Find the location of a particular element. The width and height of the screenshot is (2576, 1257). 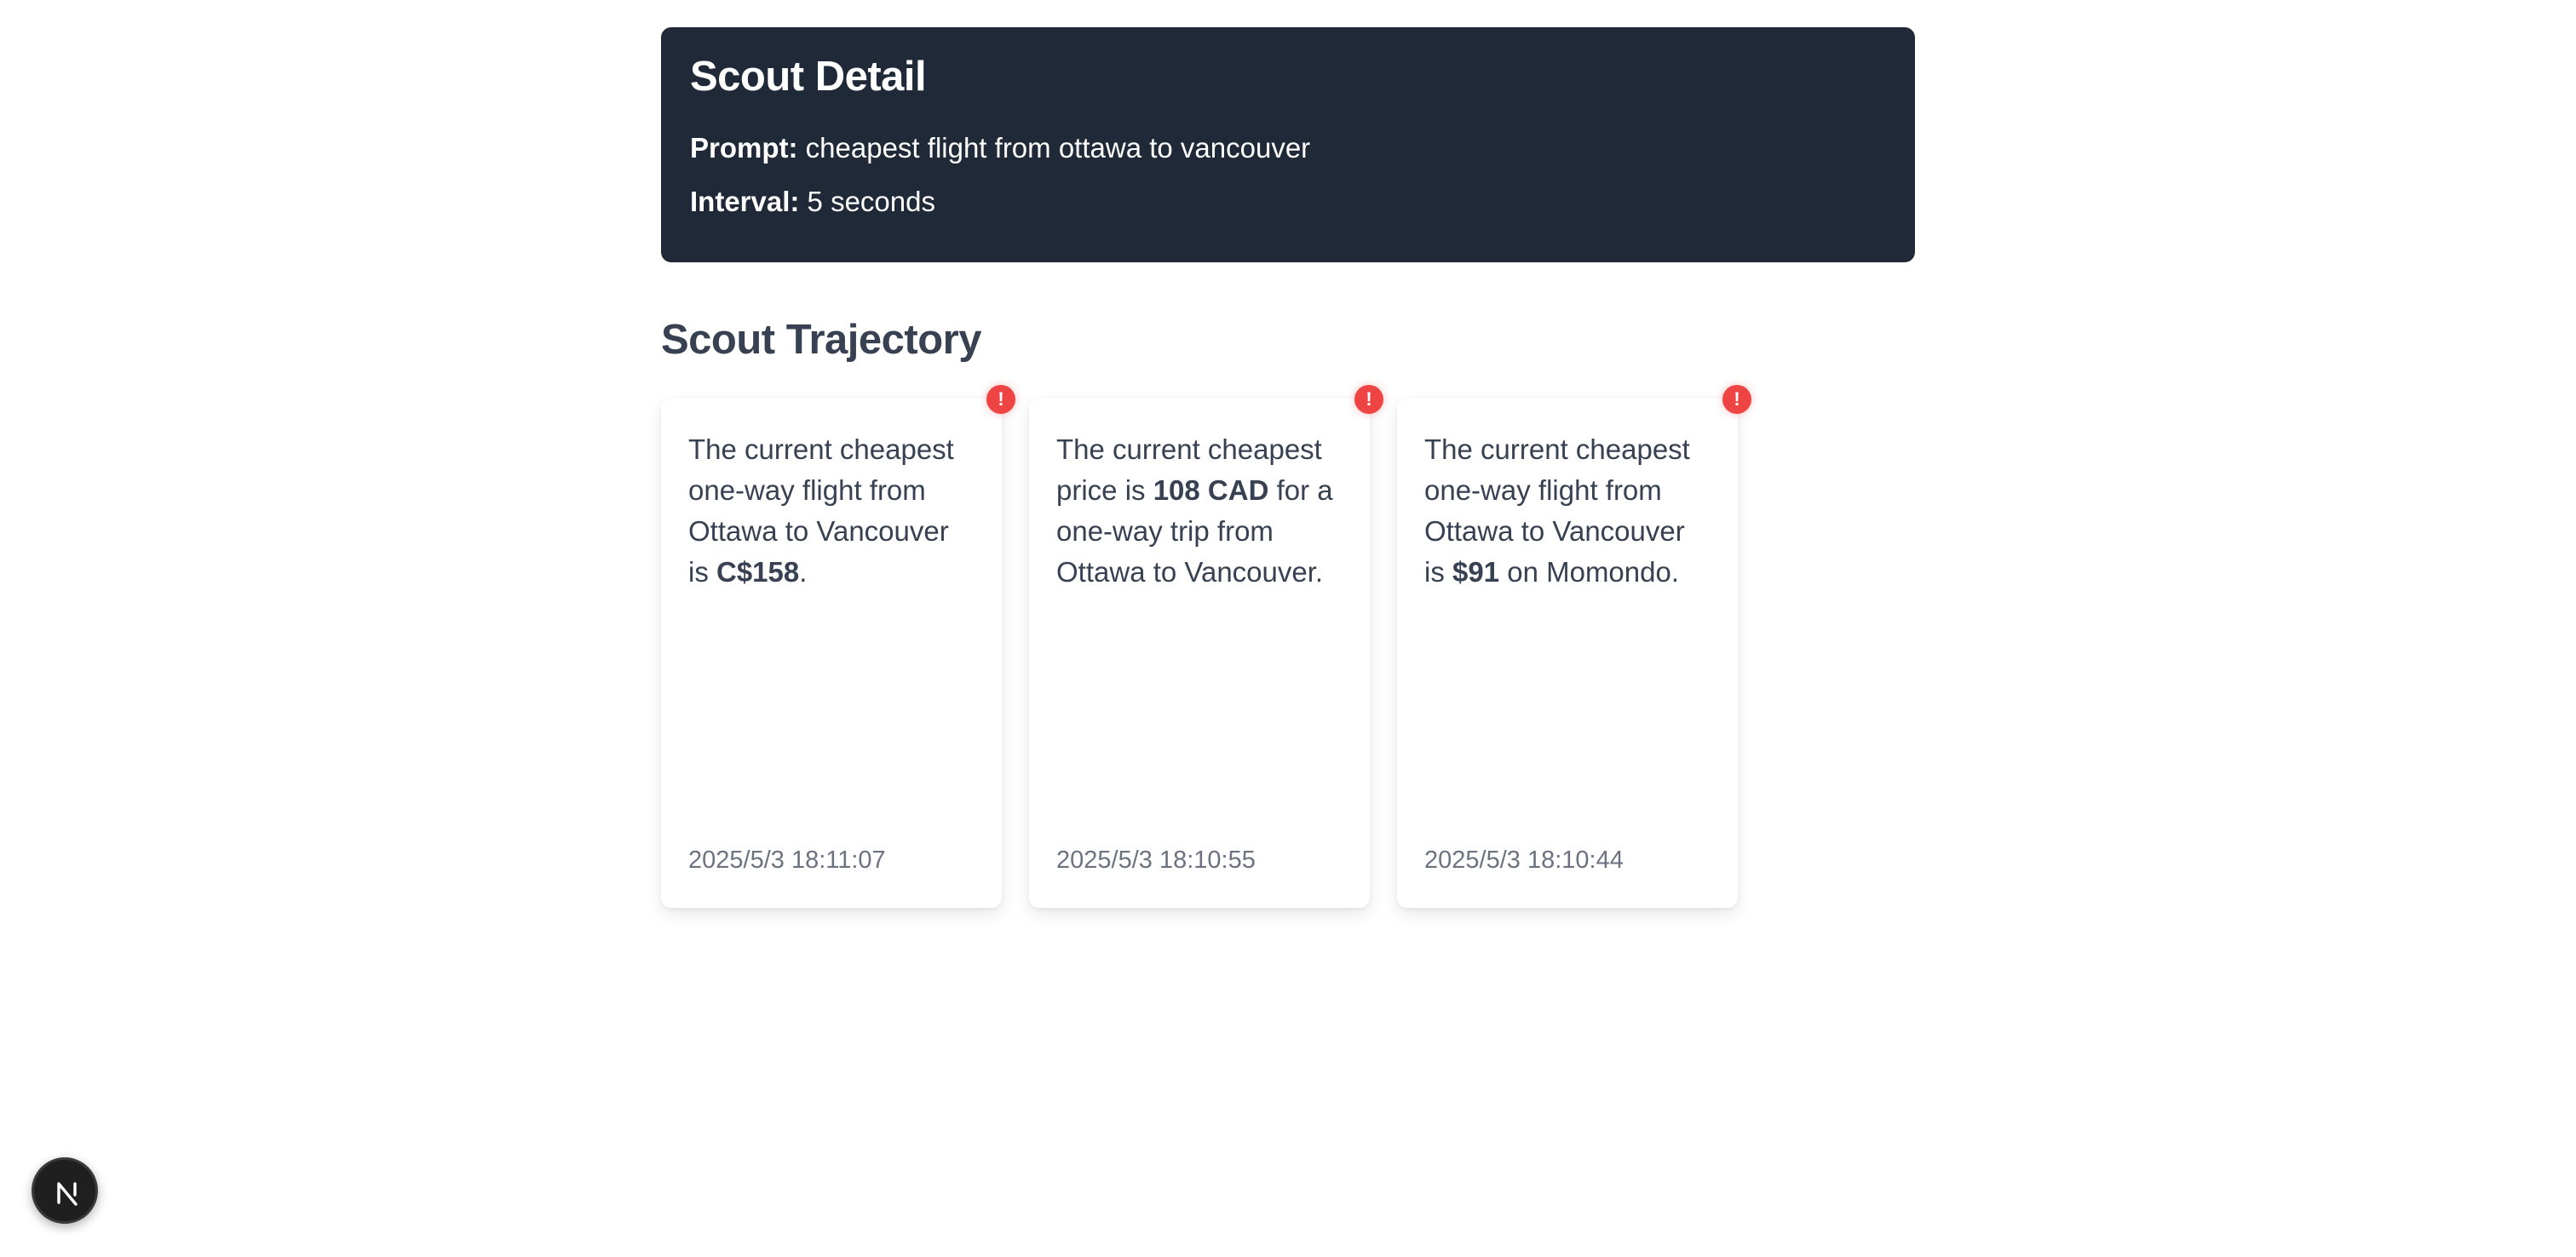

price-highlight: C$158 is located at coordinates (758, 572).